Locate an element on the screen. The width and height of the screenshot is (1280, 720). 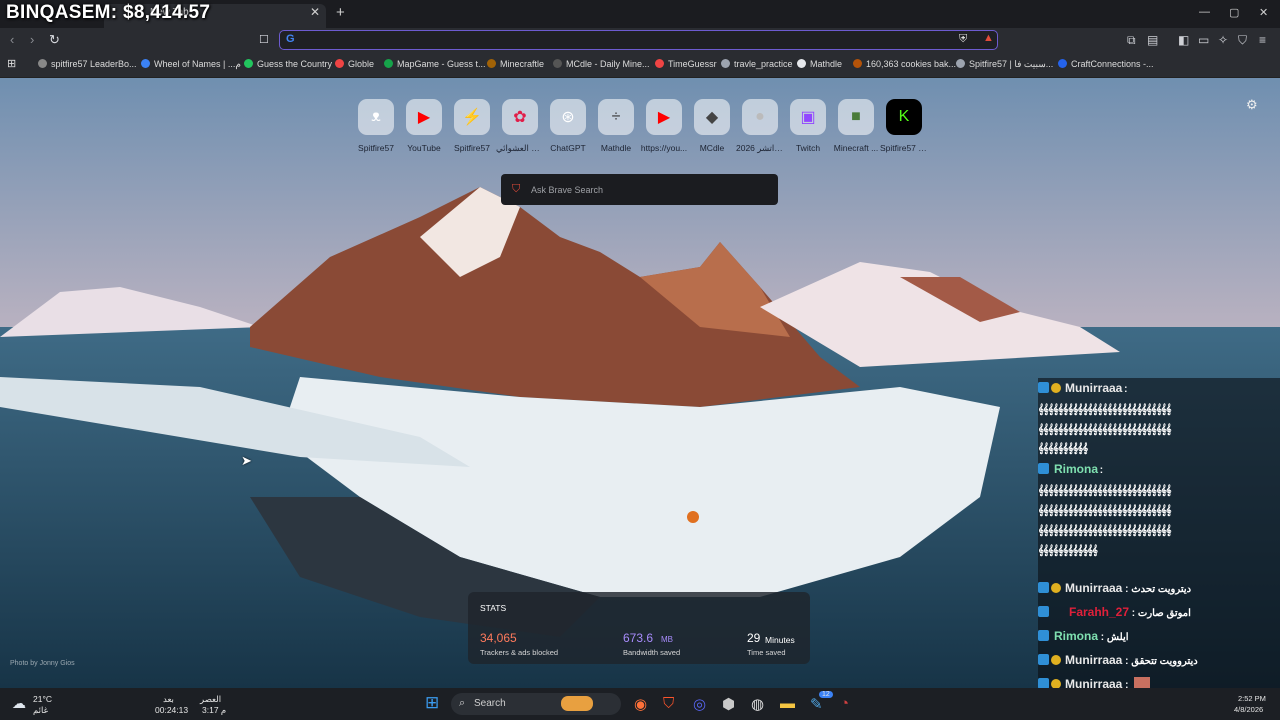
shortcut-label: Mathdle is located at coordinates (616, 148).